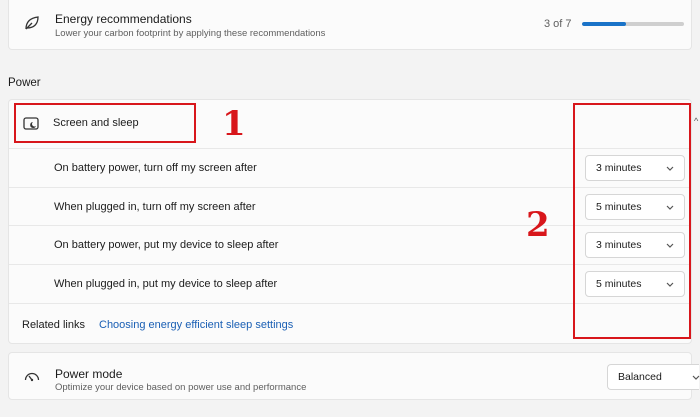  Describe the element at coordinates (53, 325) in the screenshot. I see `related-links-label: Related links` at that location.